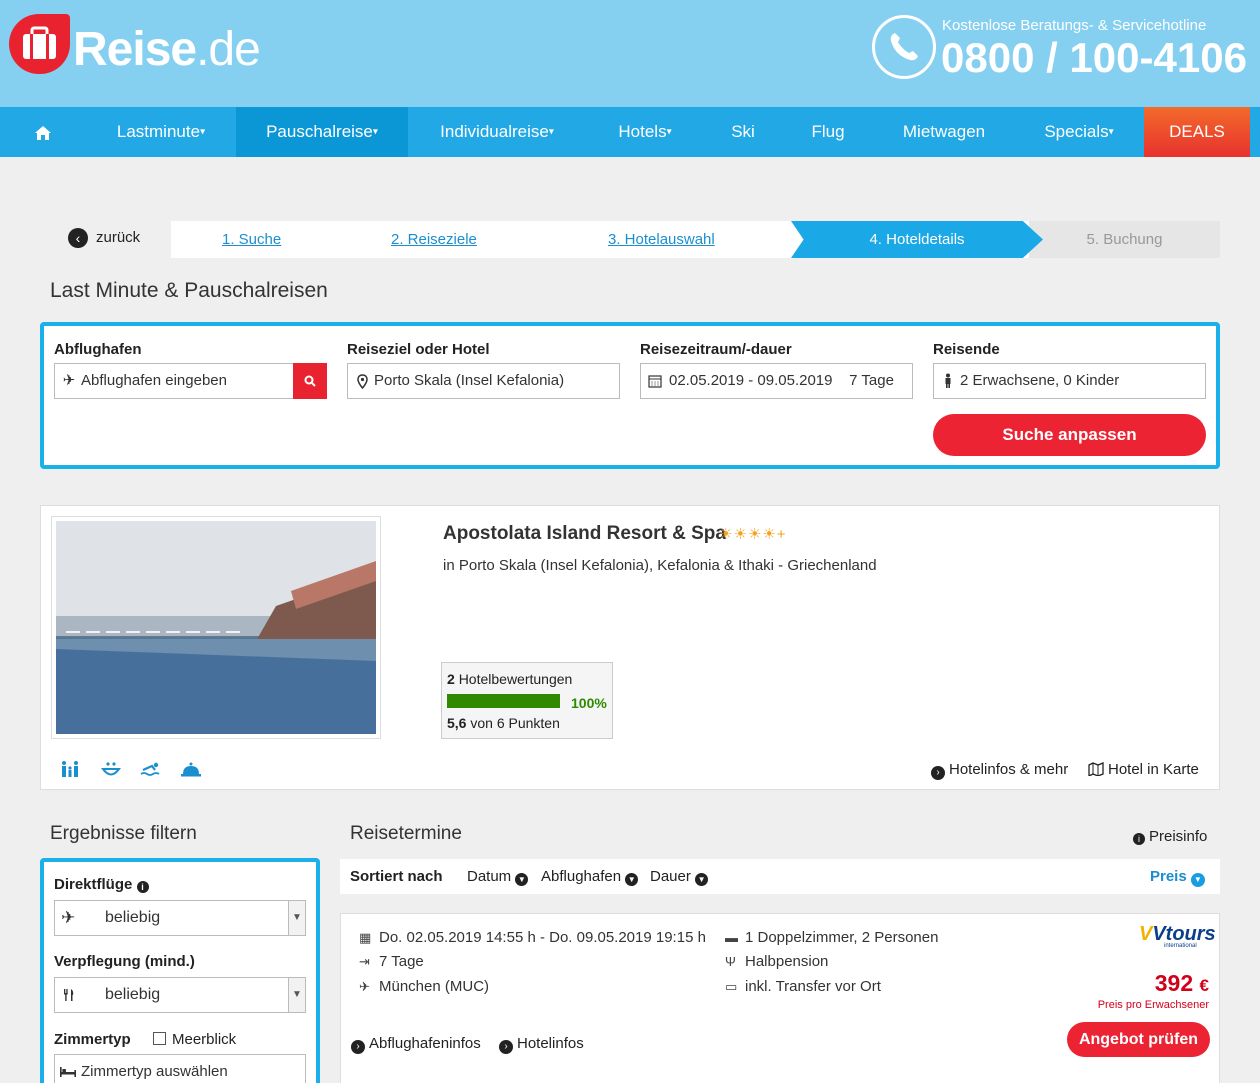  Describe the element at coordinates (104, 238) in the screenshot. I see `back-link: ‹ zurück` at that location.